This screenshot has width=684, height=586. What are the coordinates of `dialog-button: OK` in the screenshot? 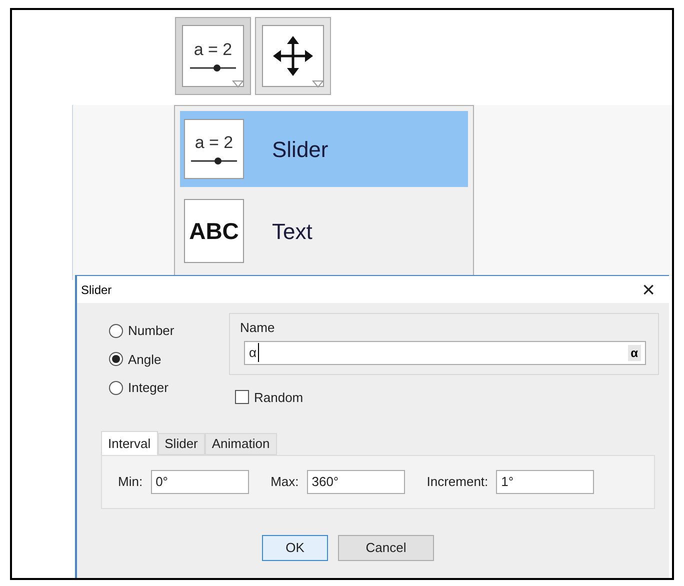 It's located at (295, 548).